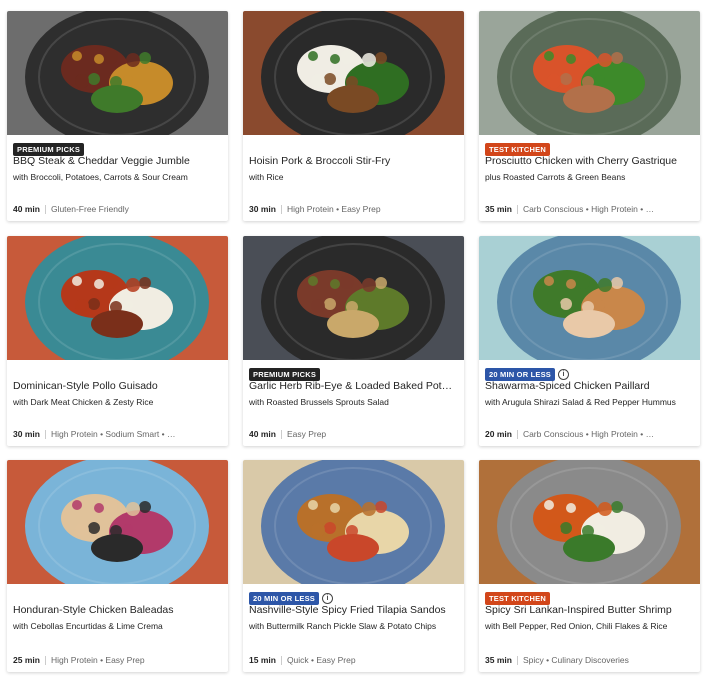 The image size is (706, 677). I want to click on recipe-tags: Quick • Easy Prep, so click(321, 660).